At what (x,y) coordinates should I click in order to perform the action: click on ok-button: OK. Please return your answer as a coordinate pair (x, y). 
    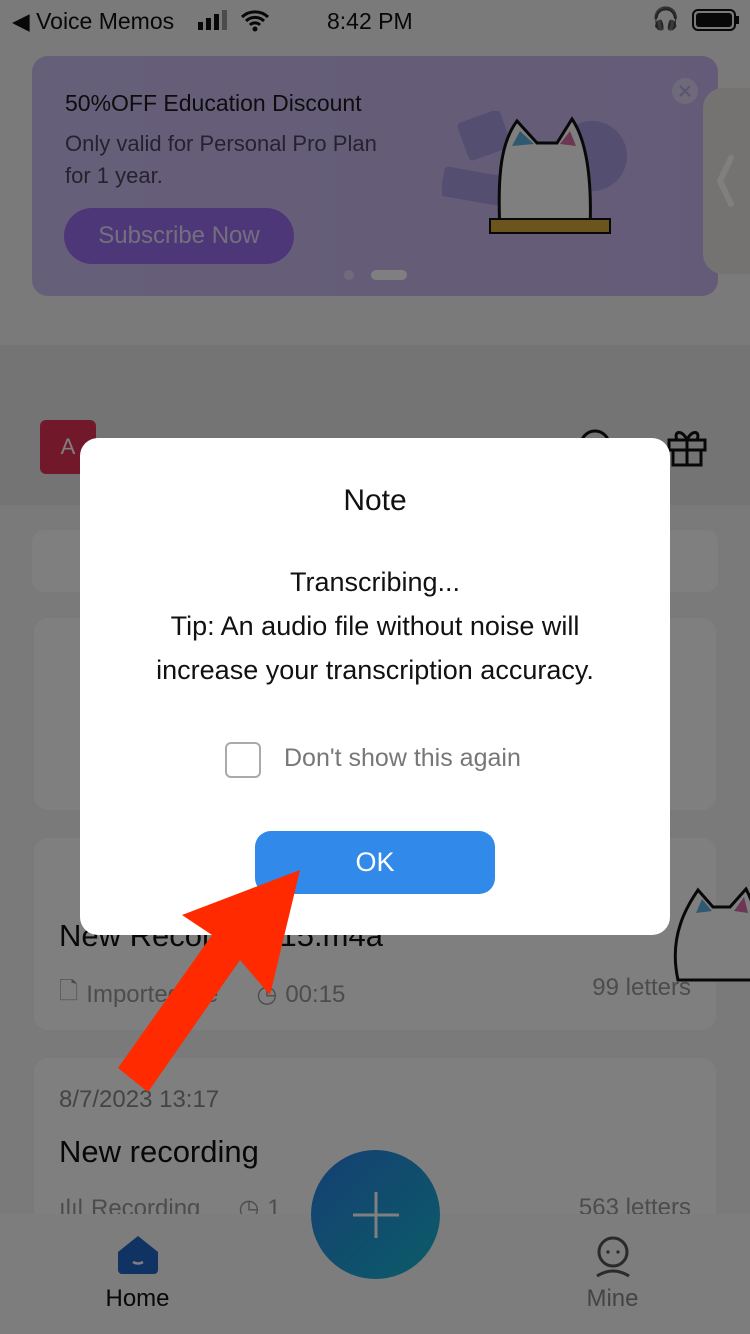
    Looking at the image, I should click on (375, 862).